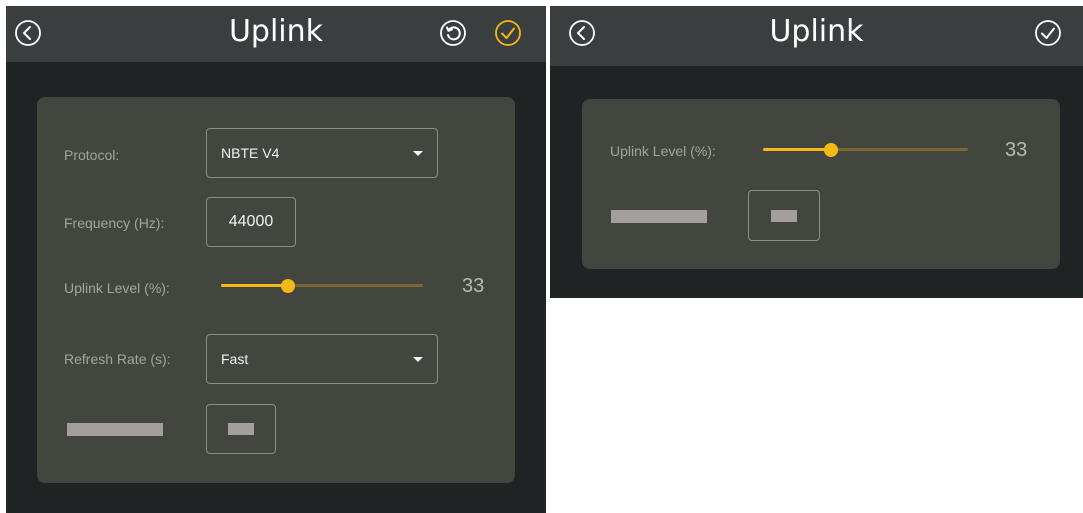 This screenshot has height=513, width=1083. What do you see at coordinates (816, 31) in the screenshot?
I see `page-title: Uplink` at bounding box center [816, 31].